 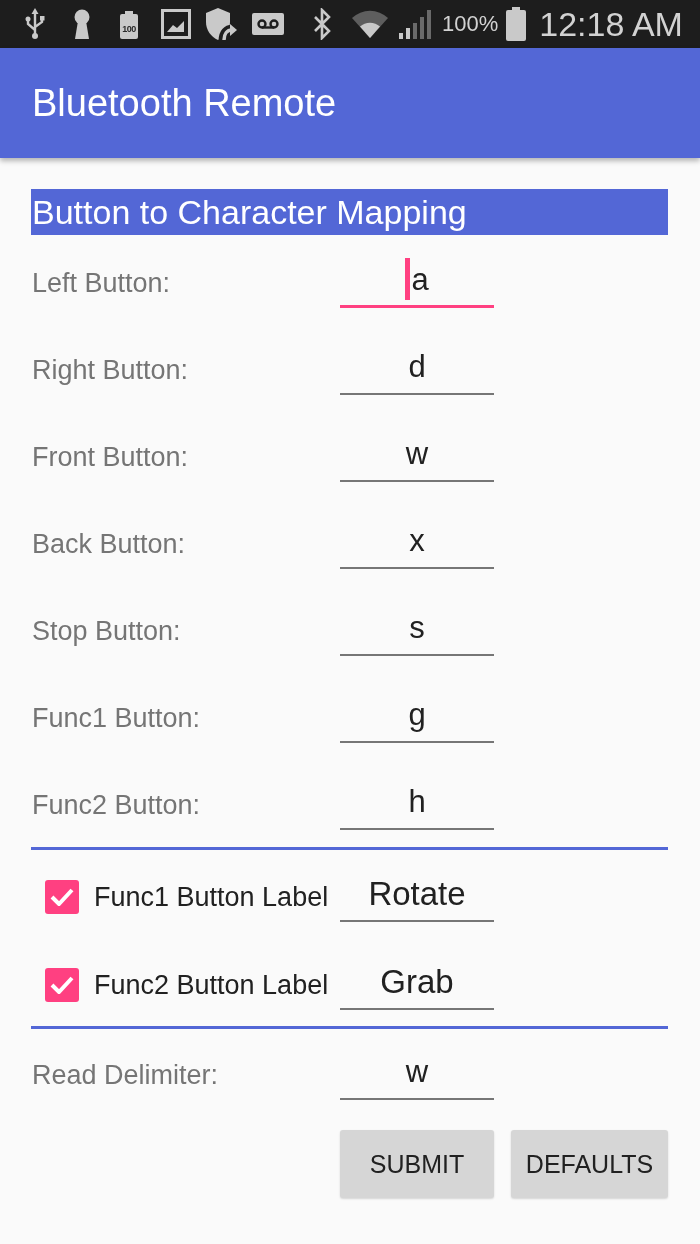 I want to click on battery-icon, so click(x=516, y=24).